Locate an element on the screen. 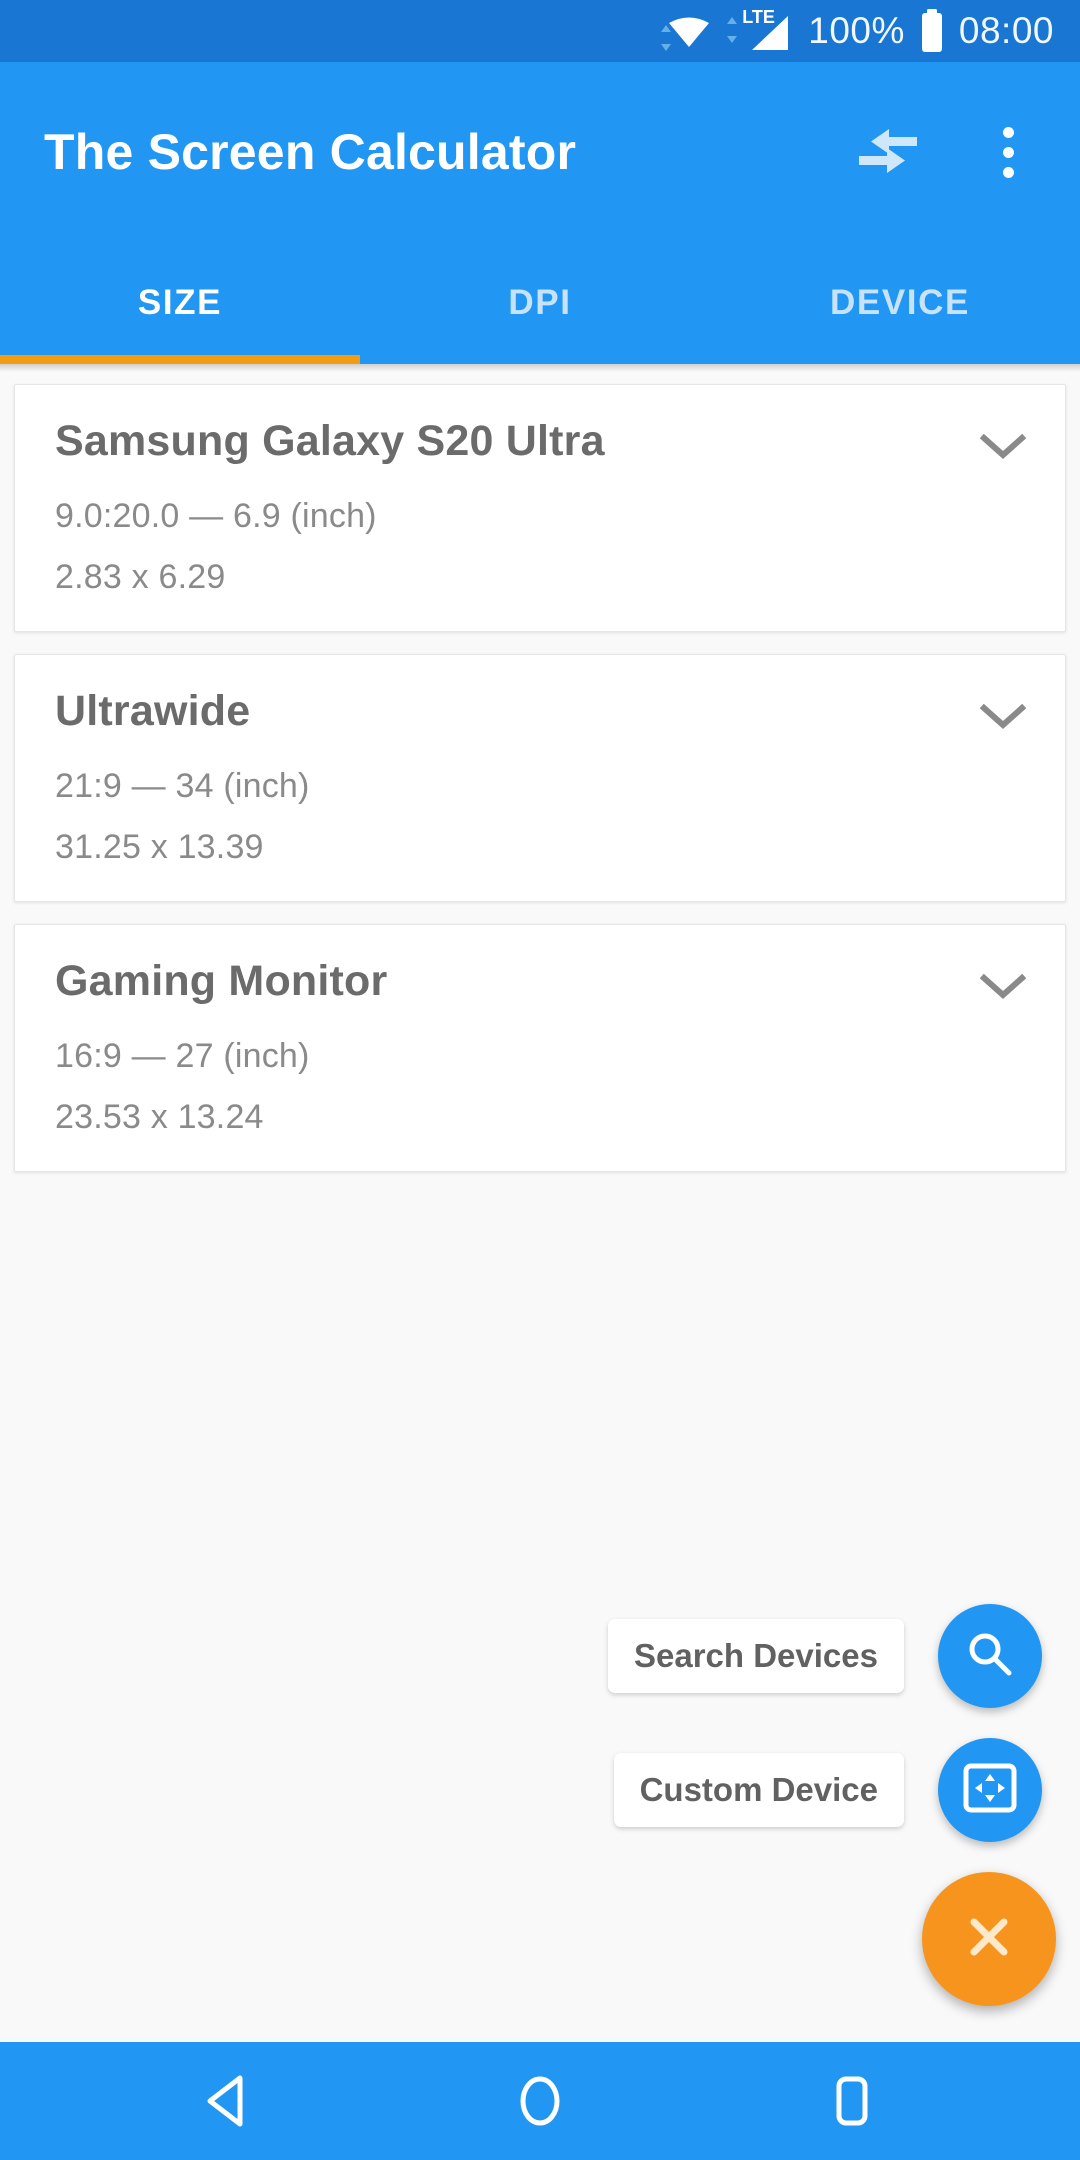  search-icon is located at coordinates (990, 1656).